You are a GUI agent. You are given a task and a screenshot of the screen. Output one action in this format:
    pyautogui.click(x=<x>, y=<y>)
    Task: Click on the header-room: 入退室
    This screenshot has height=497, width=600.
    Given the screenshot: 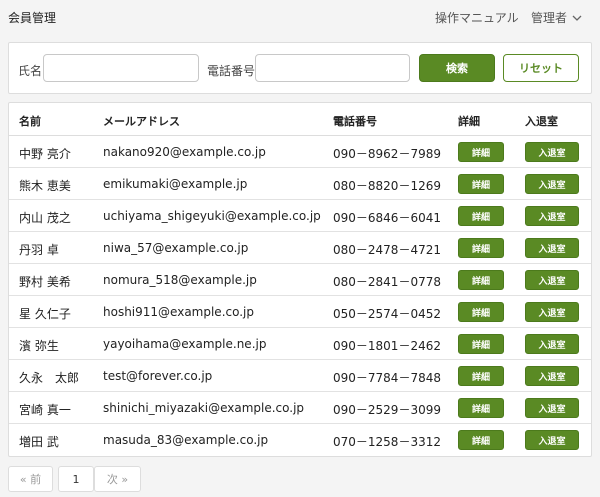 What is the action you would take?
    pyautogui.click(x=541, y=121)
    